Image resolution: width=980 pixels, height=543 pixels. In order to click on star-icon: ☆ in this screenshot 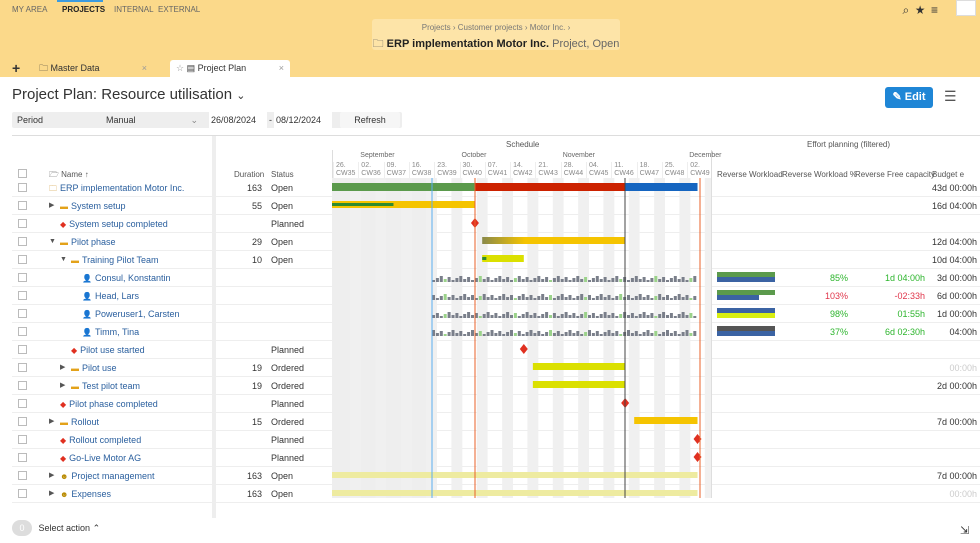, I will do `click(180, 68)`.